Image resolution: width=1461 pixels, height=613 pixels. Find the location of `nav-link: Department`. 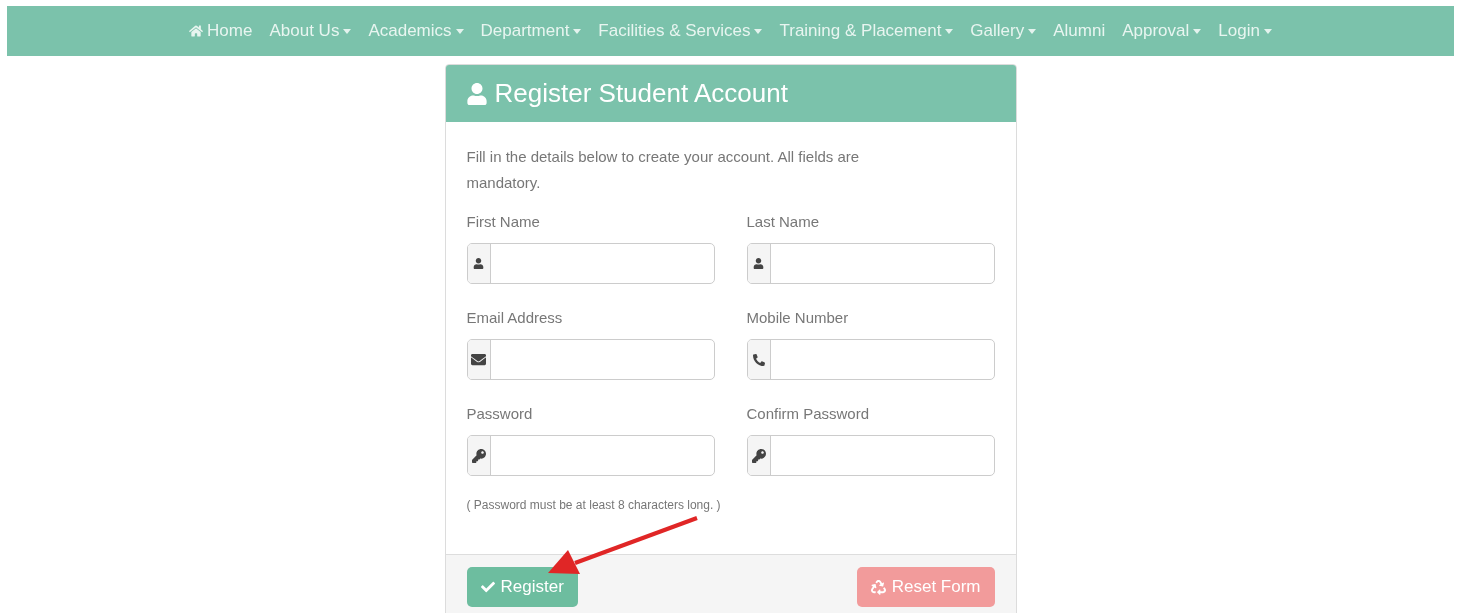

nav-link: Department is located at coordinates (531, 31).